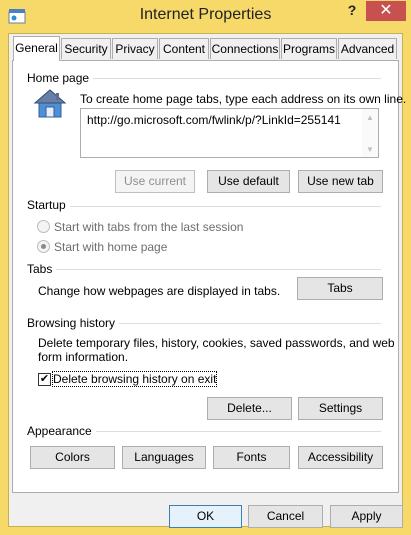  What do you see at coordinates (340, 181) in the screenshot?
I see `use-new-tab-button: Use new tab` at bounding box center [340, 181].